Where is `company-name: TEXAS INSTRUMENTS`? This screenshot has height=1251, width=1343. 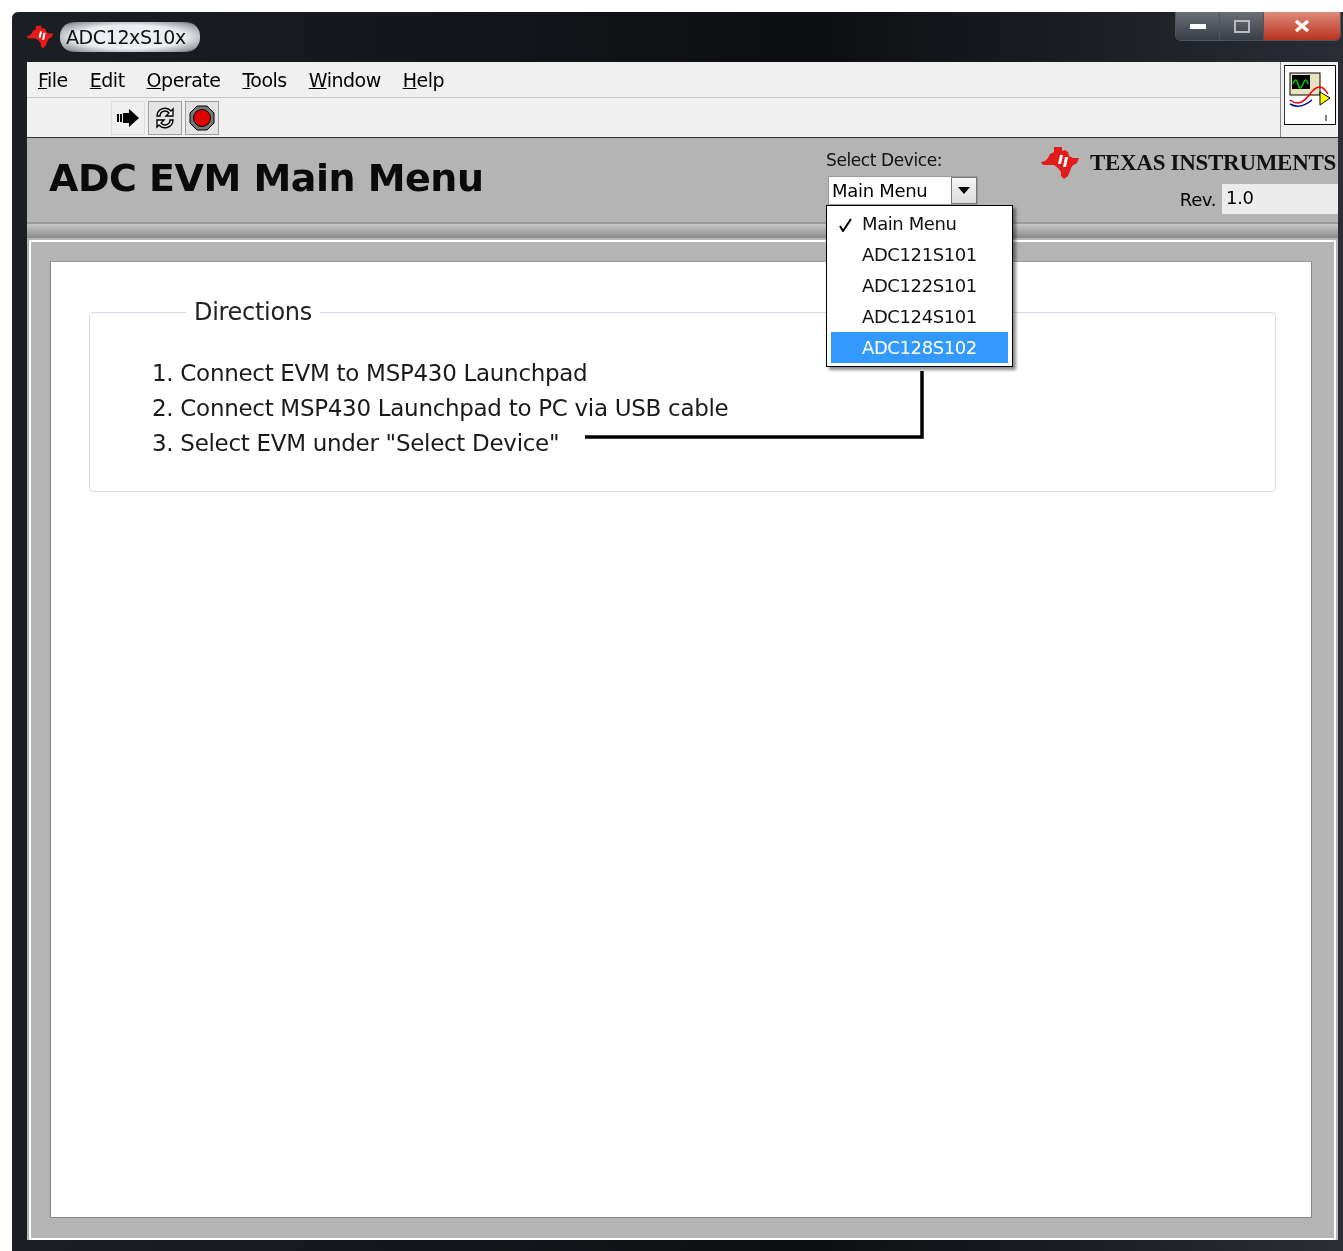
company-name: TEXAS INSTRUMENTS is located at coordinates (1212, 163).